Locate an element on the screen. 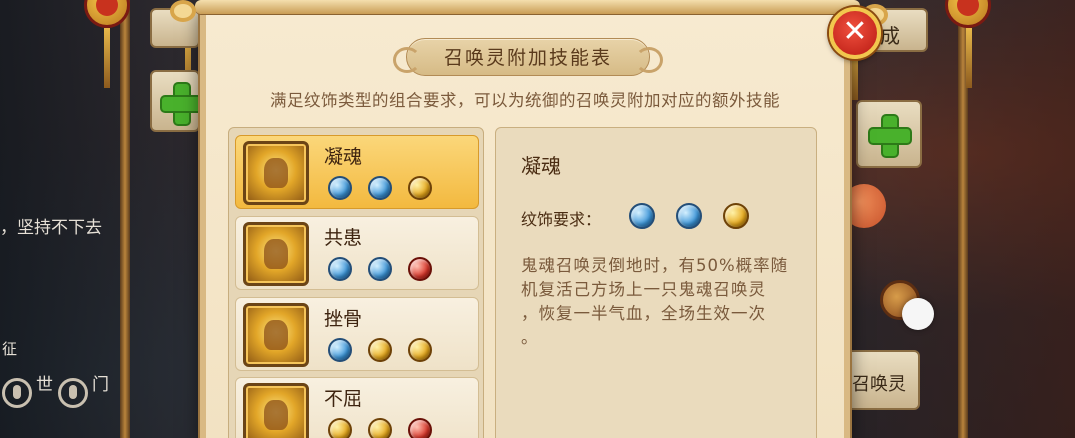  skill-row-cuogu: 挫骨 is located at coordinates (357, 334).